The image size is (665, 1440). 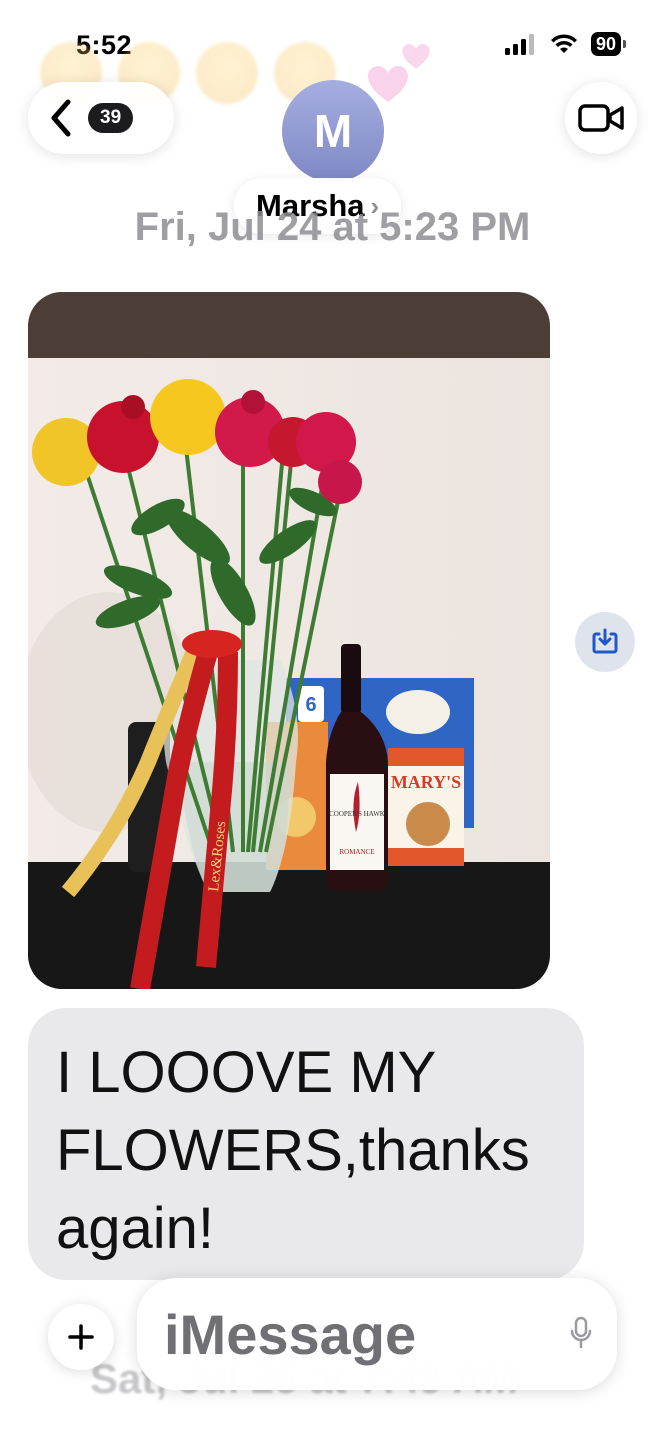 What do you see at coordinates (333, 131) in the screenshot?
I see `contact-avatar: M` at bounding box center [333, 131].